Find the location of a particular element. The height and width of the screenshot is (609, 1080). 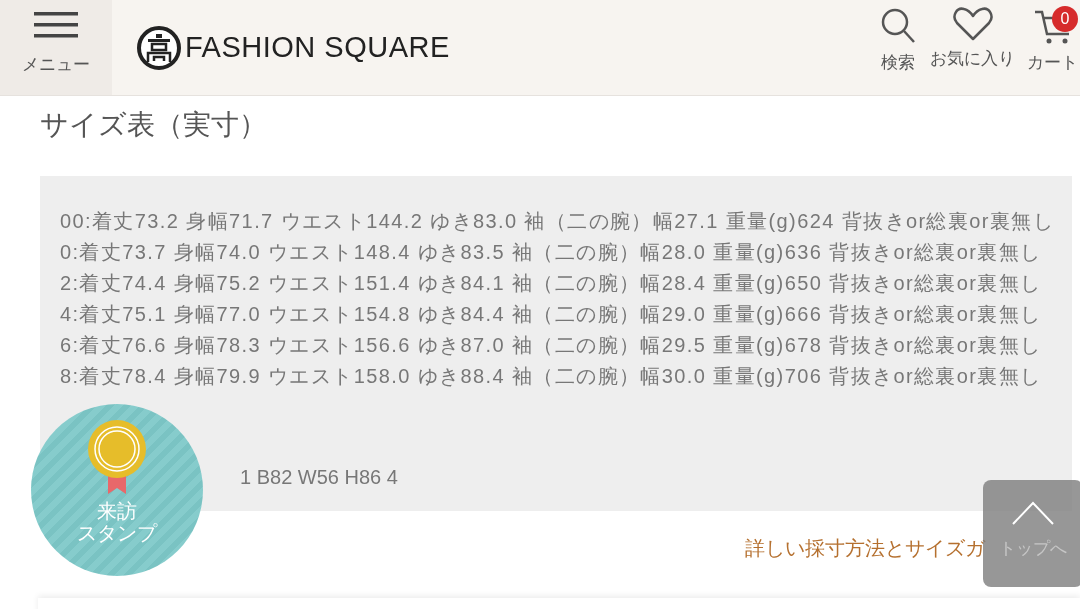

cart-count-badge: 0 is located at coordinates (1065, 19).